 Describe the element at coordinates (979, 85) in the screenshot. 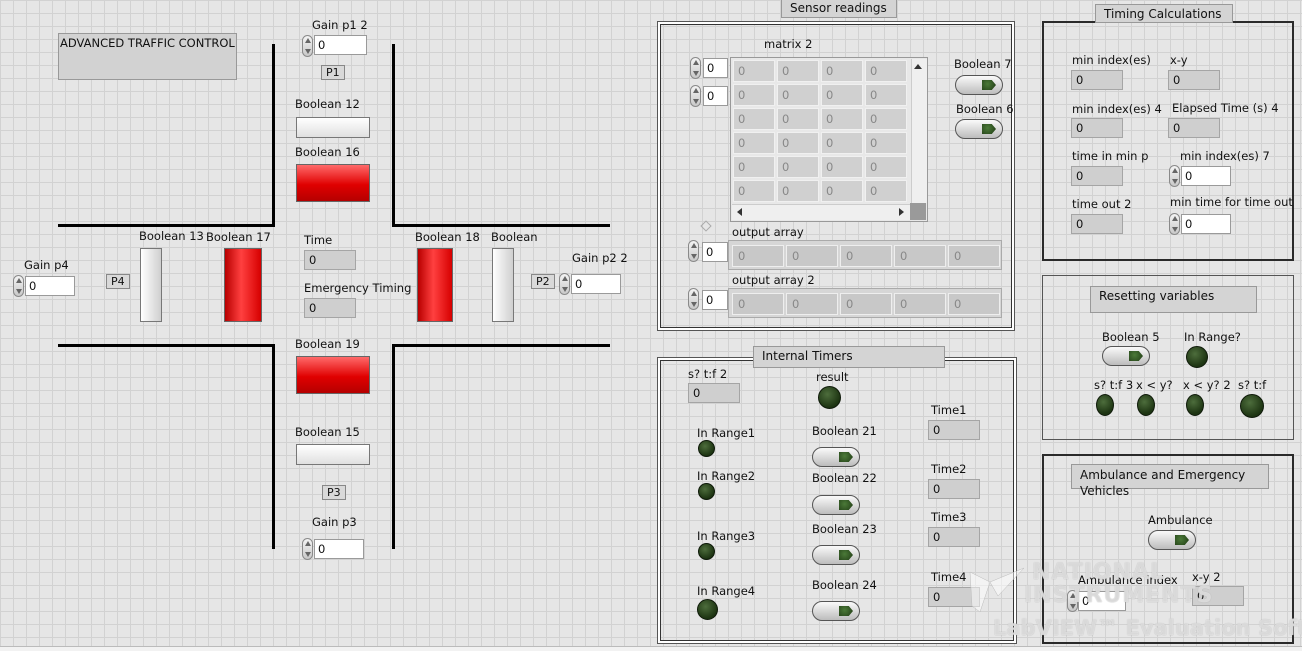

I see `boolean7-toggle` at that location.